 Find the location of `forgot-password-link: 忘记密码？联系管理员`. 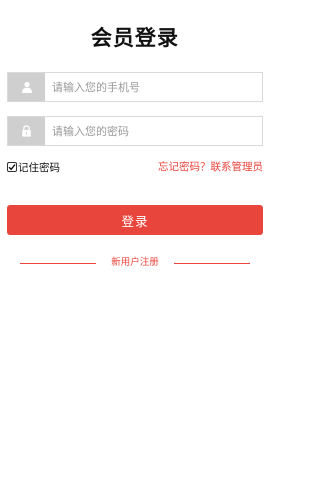

forgot-password-link: 忘记密码？联系管理员 is located at coordinates (210, 167).